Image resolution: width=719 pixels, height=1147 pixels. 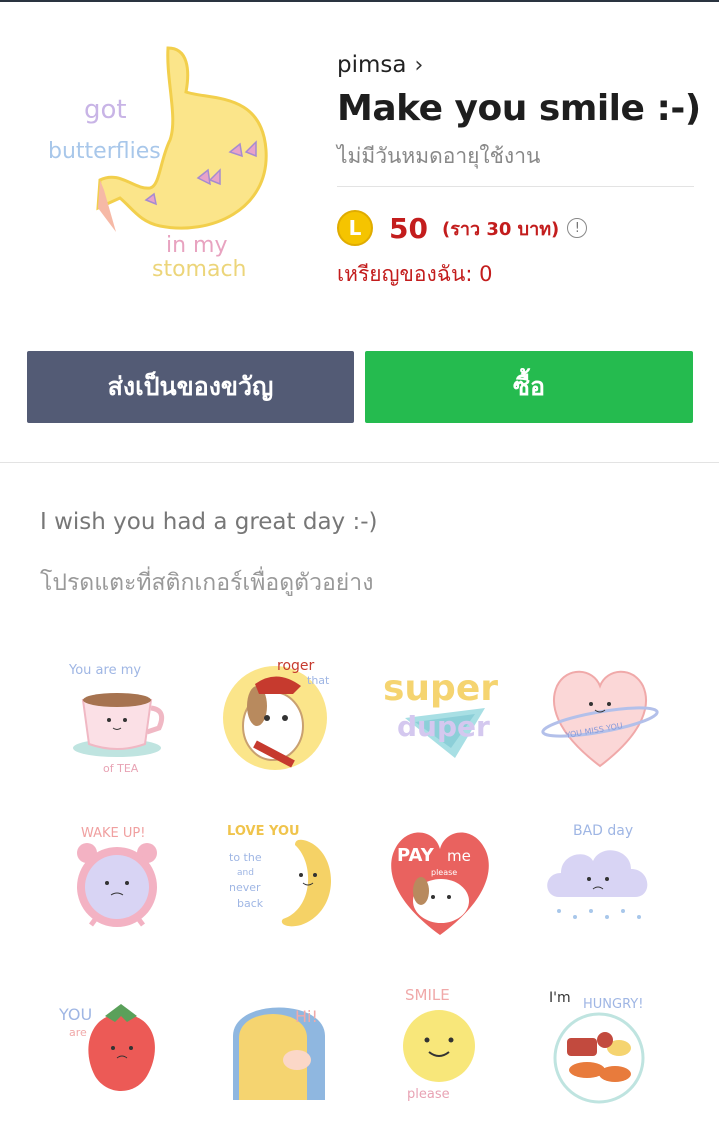 I want to click on package-cover-image: got butterflies in my stomach, so click(x=160, y=165).